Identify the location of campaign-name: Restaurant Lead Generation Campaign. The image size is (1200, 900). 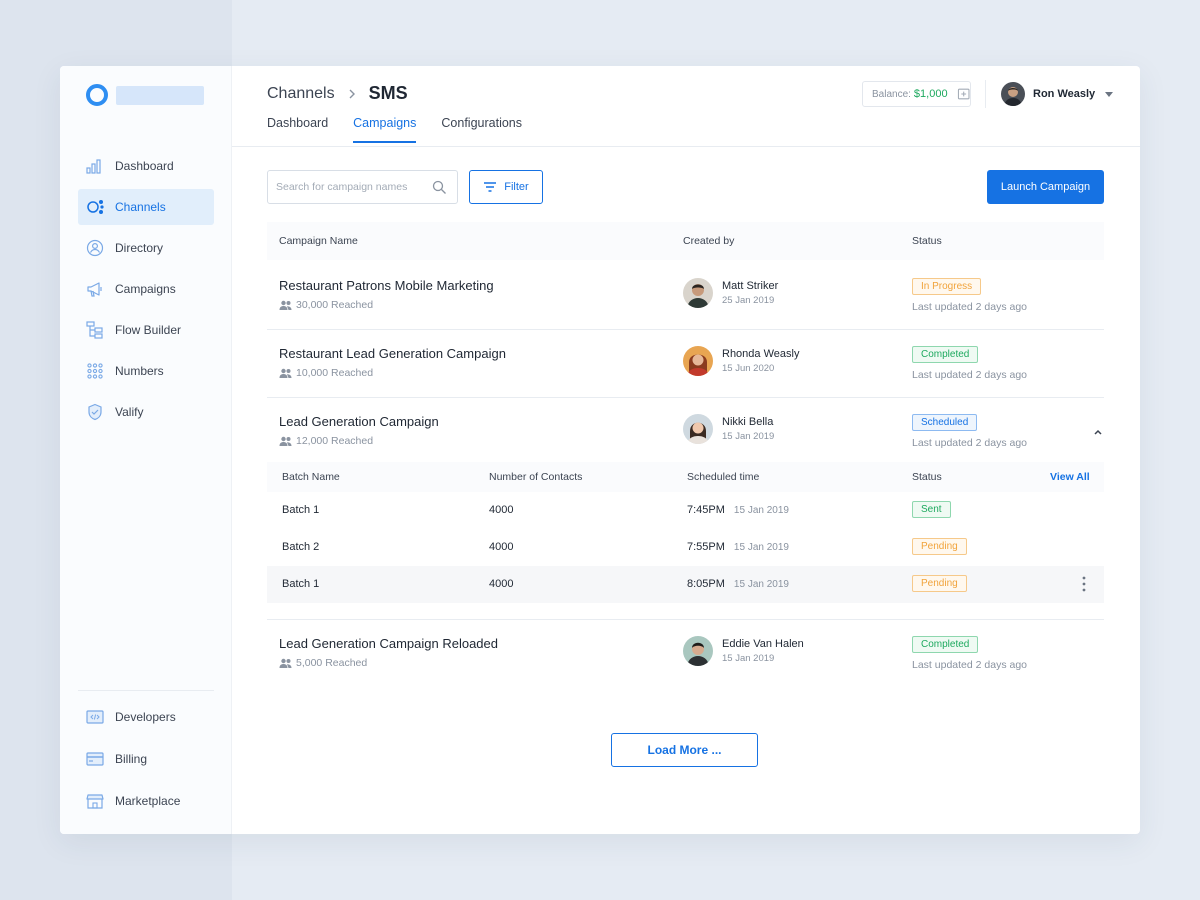
(392, 353).